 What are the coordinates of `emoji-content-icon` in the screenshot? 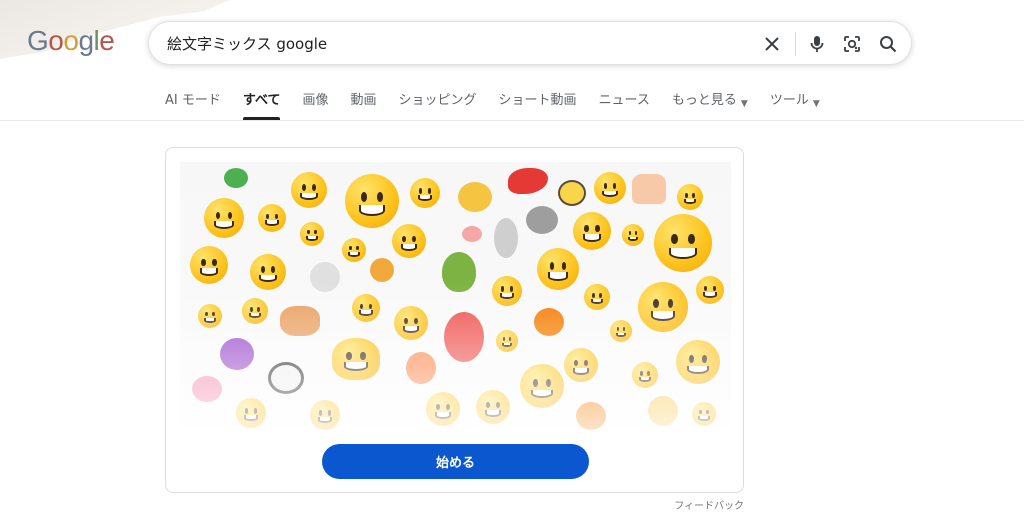 It's located at (710, 290).